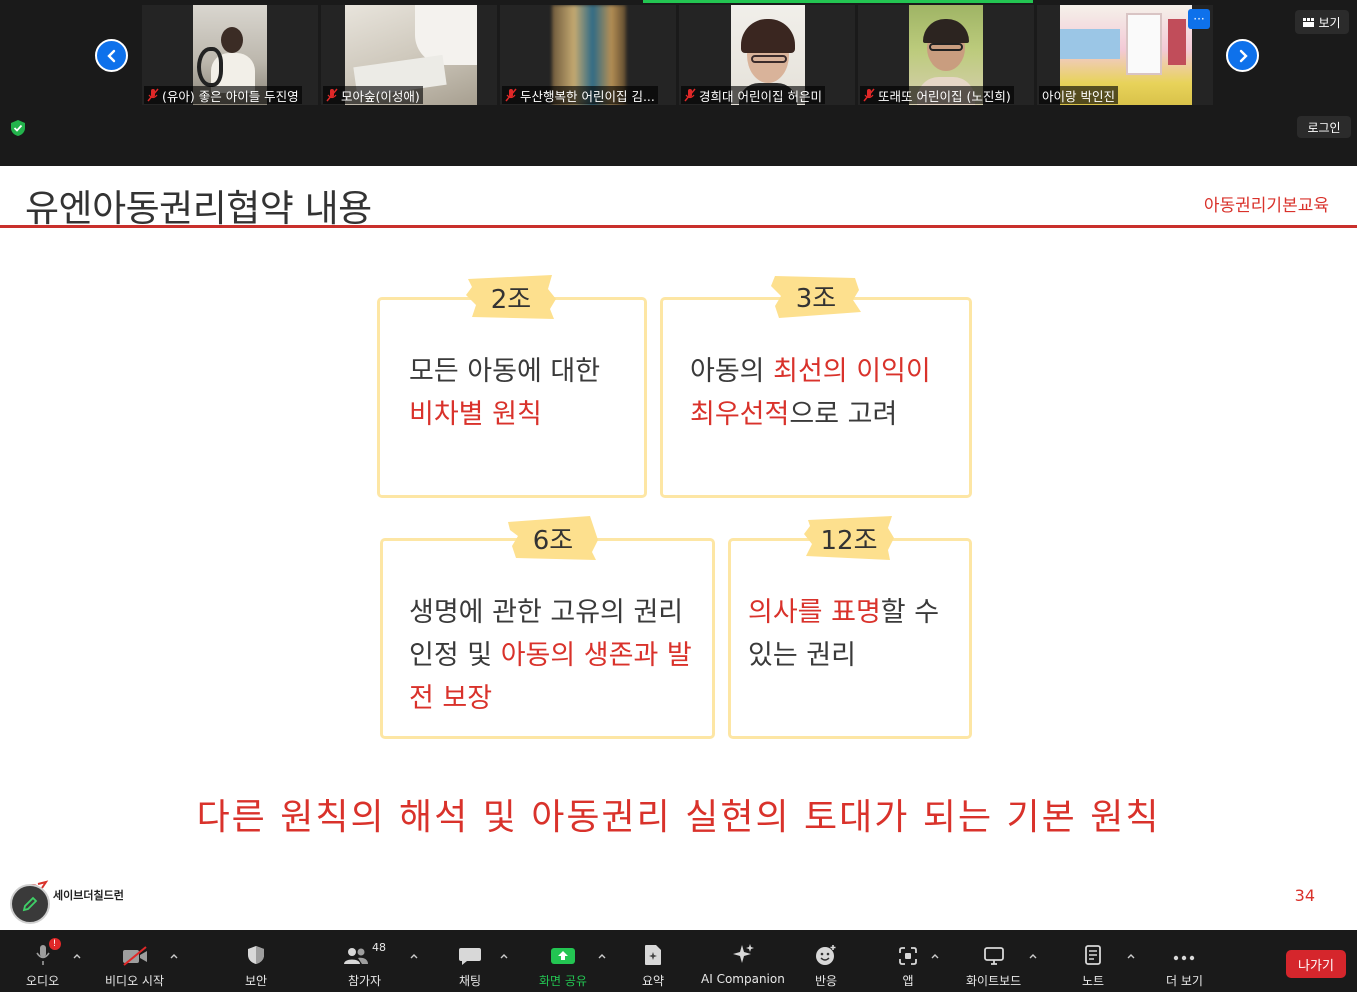  I want to click on participant-tile: 모아숲(이성애), so click(409, 55).